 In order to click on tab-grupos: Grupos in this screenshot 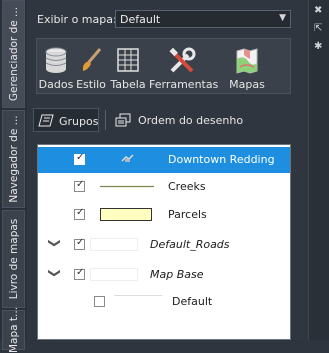, I will do `click(66, 120)`.